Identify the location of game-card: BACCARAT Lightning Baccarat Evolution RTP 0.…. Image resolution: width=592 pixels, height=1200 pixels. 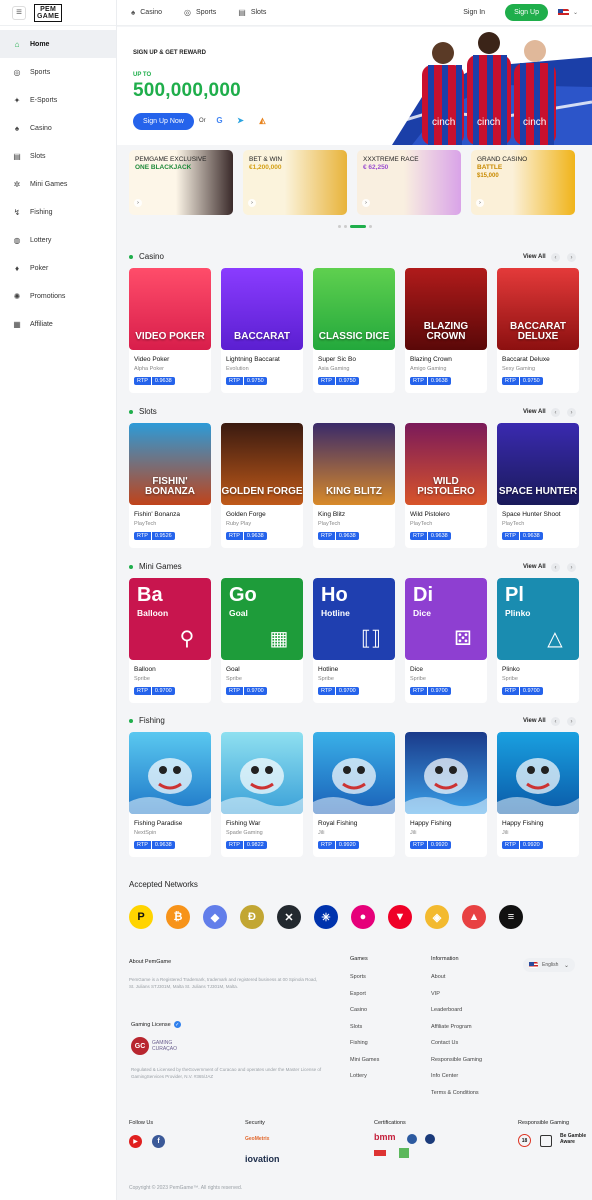
(262, 330).